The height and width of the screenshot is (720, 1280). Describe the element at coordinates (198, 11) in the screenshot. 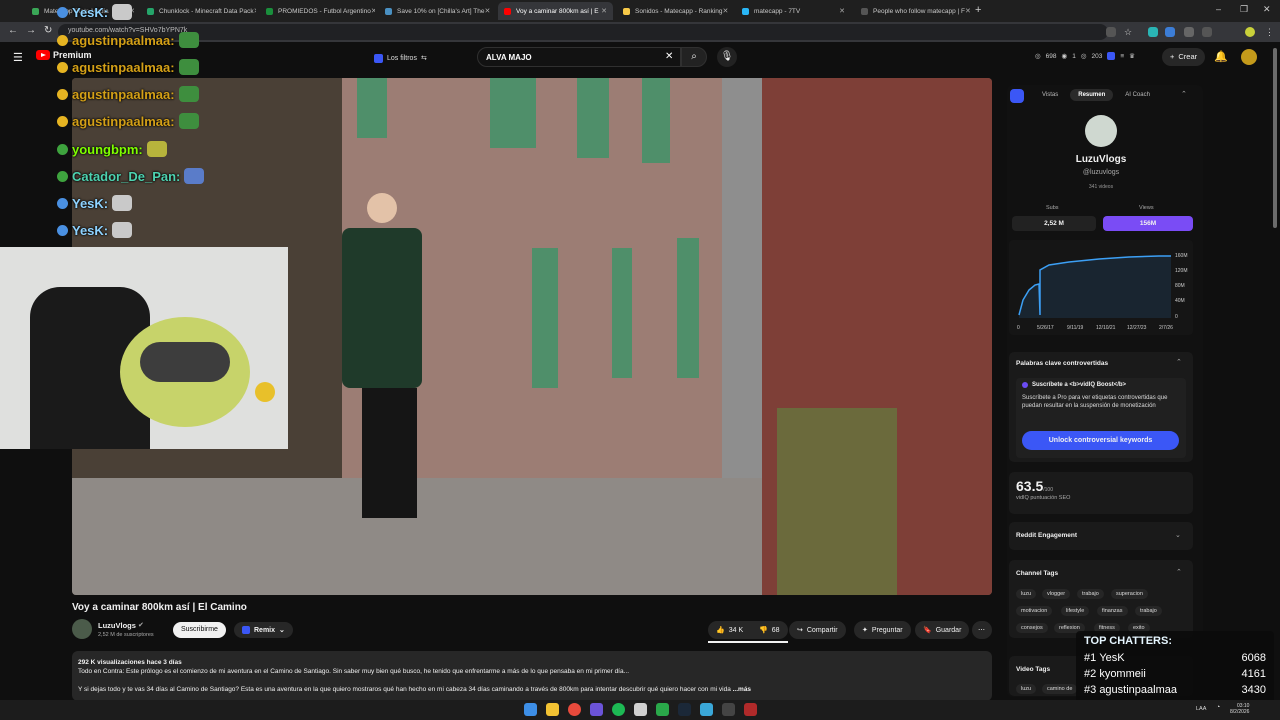

I see `browser-tab: Chunklock - Minecraft Data Pack✕` at that location.